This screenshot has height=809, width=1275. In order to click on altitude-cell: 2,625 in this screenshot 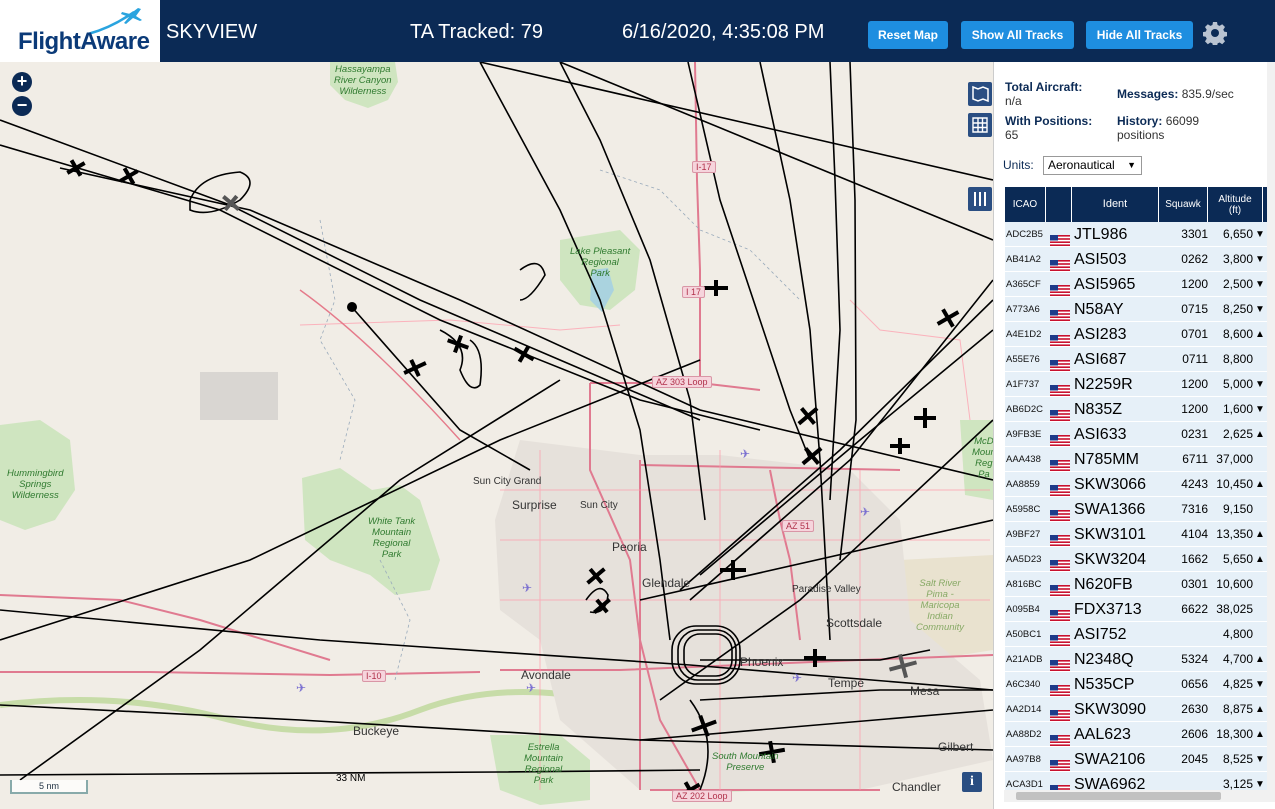, I will do `click(1237, 434)`.